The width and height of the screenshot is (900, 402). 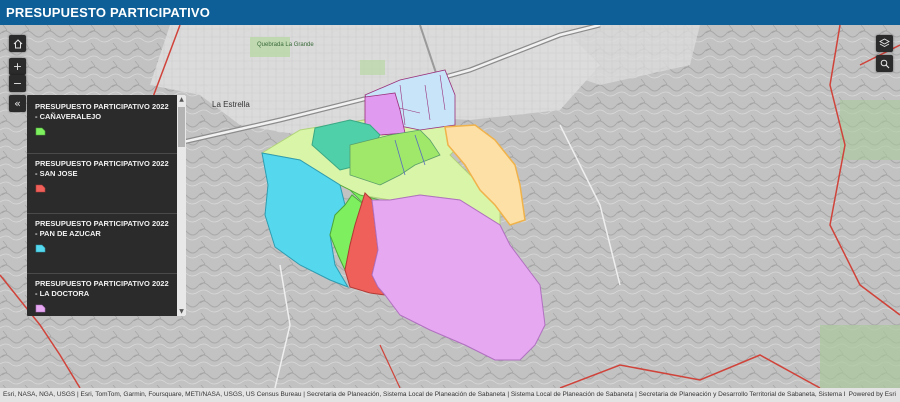 What do you see at coordinates (181, 205) in the screenshot?
I see `legend-scrollbar: ▲ ▼` at bounding box center [181, 205].